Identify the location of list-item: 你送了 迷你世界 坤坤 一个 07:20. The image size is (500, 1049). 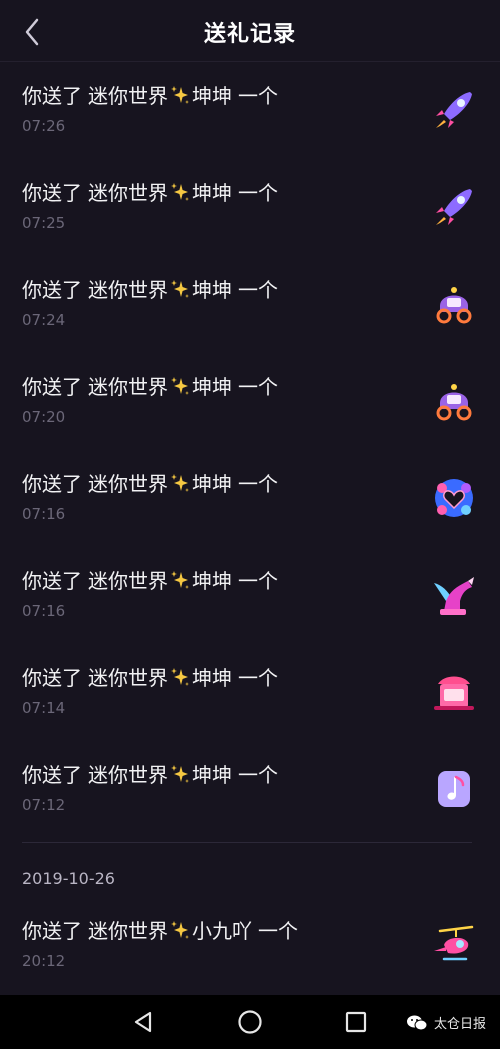
(250, 401).